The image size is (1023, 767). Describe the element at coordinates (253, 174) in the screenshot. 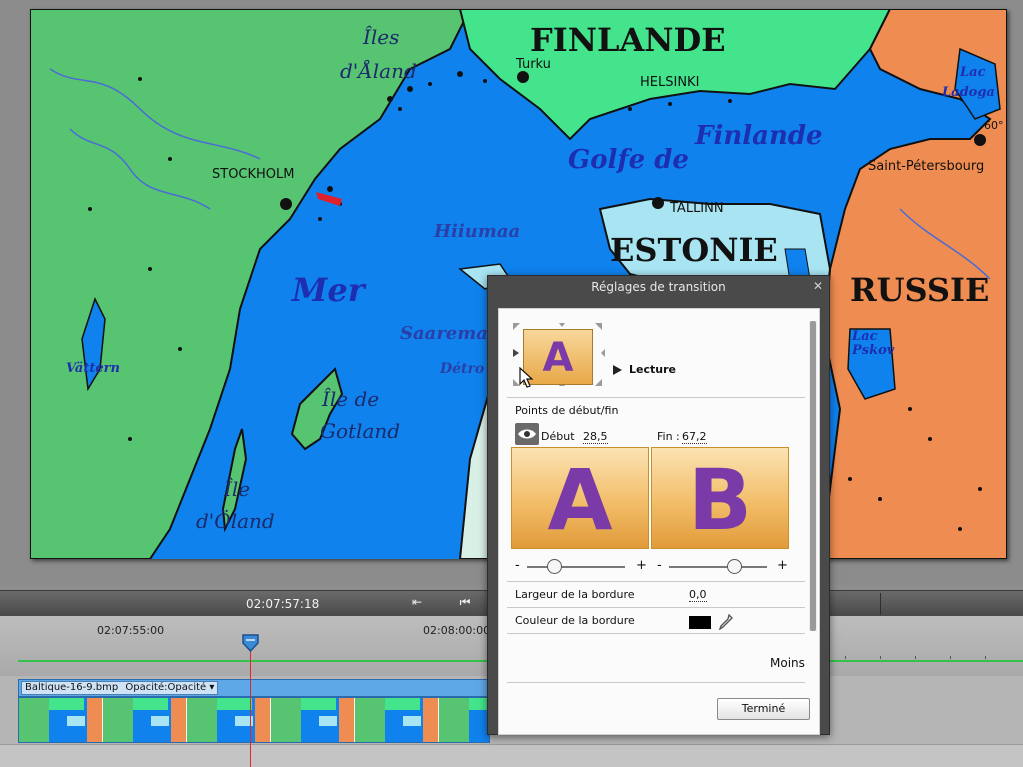

I see `label-stockholm: STOCKHOLM` at that location.